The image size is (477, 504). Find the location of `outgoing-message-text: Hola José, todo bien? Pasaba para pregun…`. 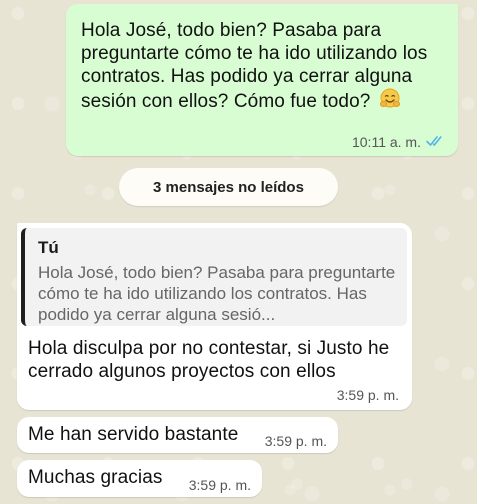

outgoing-message-text: Hola José, todo bien? Pasaba para pregun… is located at coordinates (254, 66).